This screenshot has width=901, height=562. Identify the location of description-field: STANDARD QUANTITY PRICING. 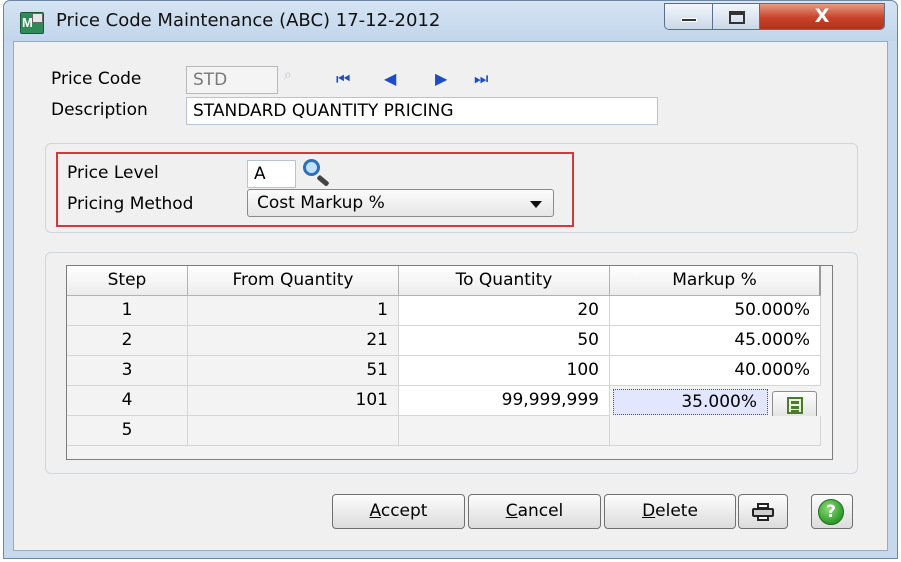
(422, 111).